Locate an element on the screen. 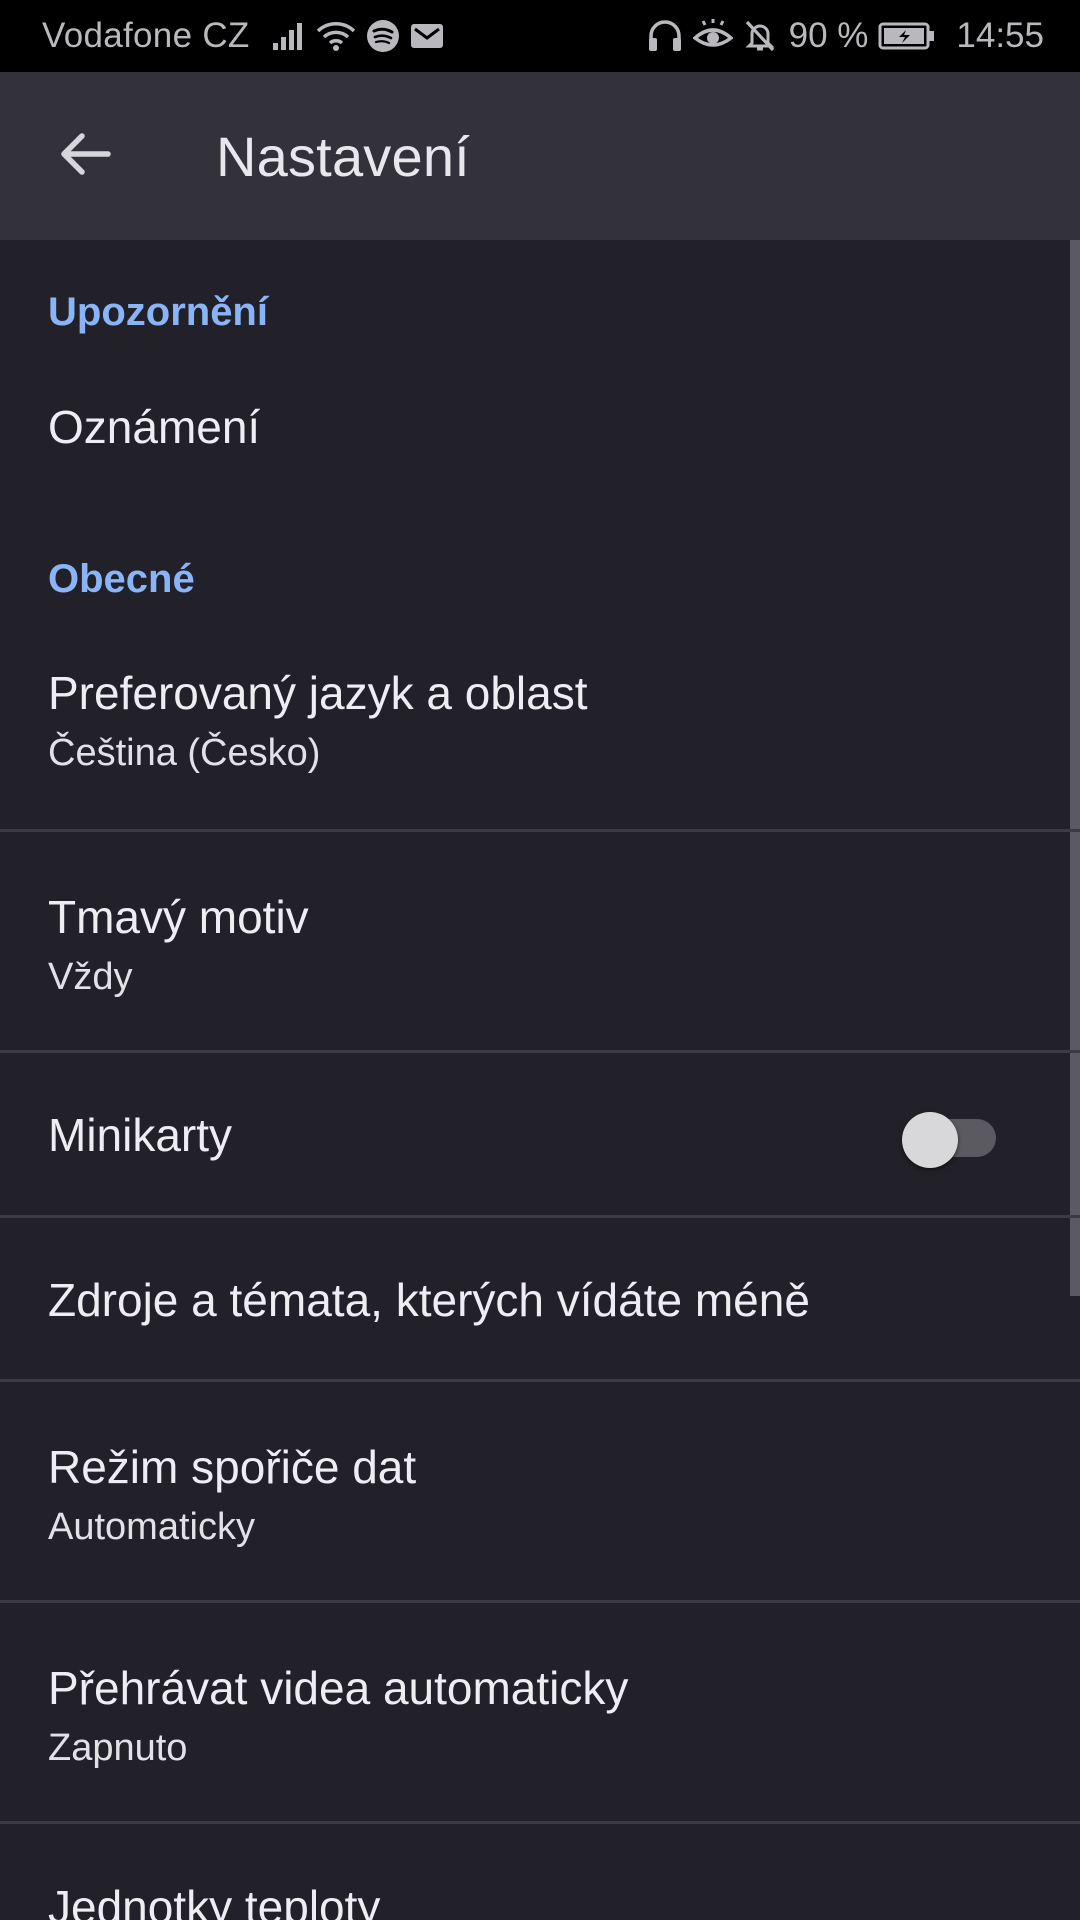 This screenshot has width=1080, height=1920. wifi-icon is located at coordinates (336, 36).